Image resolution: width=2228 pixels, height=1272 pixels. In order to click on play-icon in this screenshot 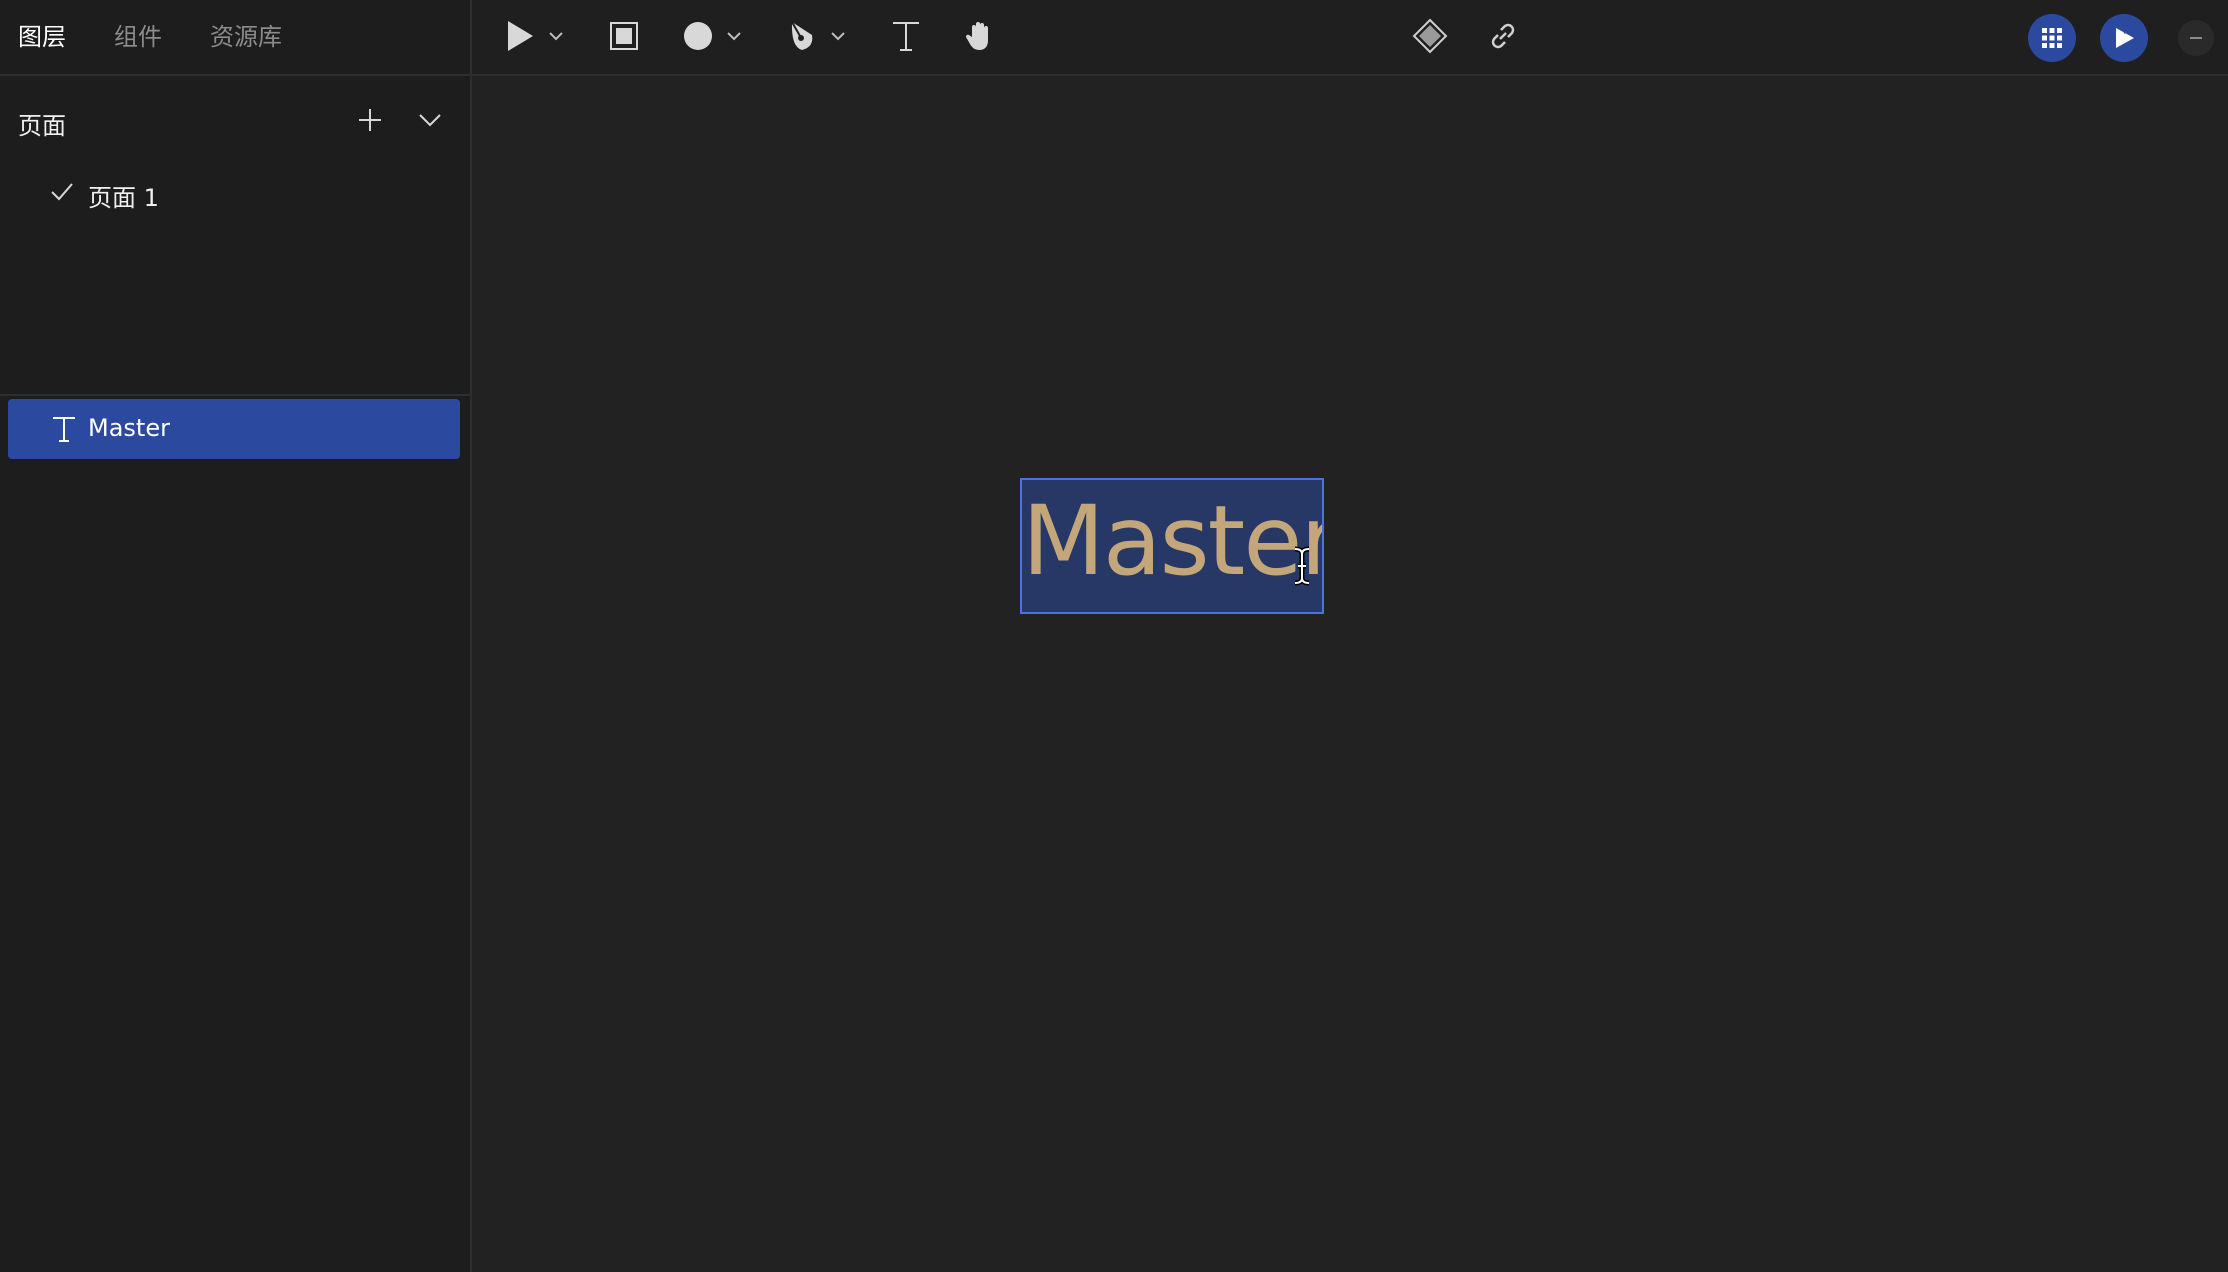, I will do `click(2125, 38)`.